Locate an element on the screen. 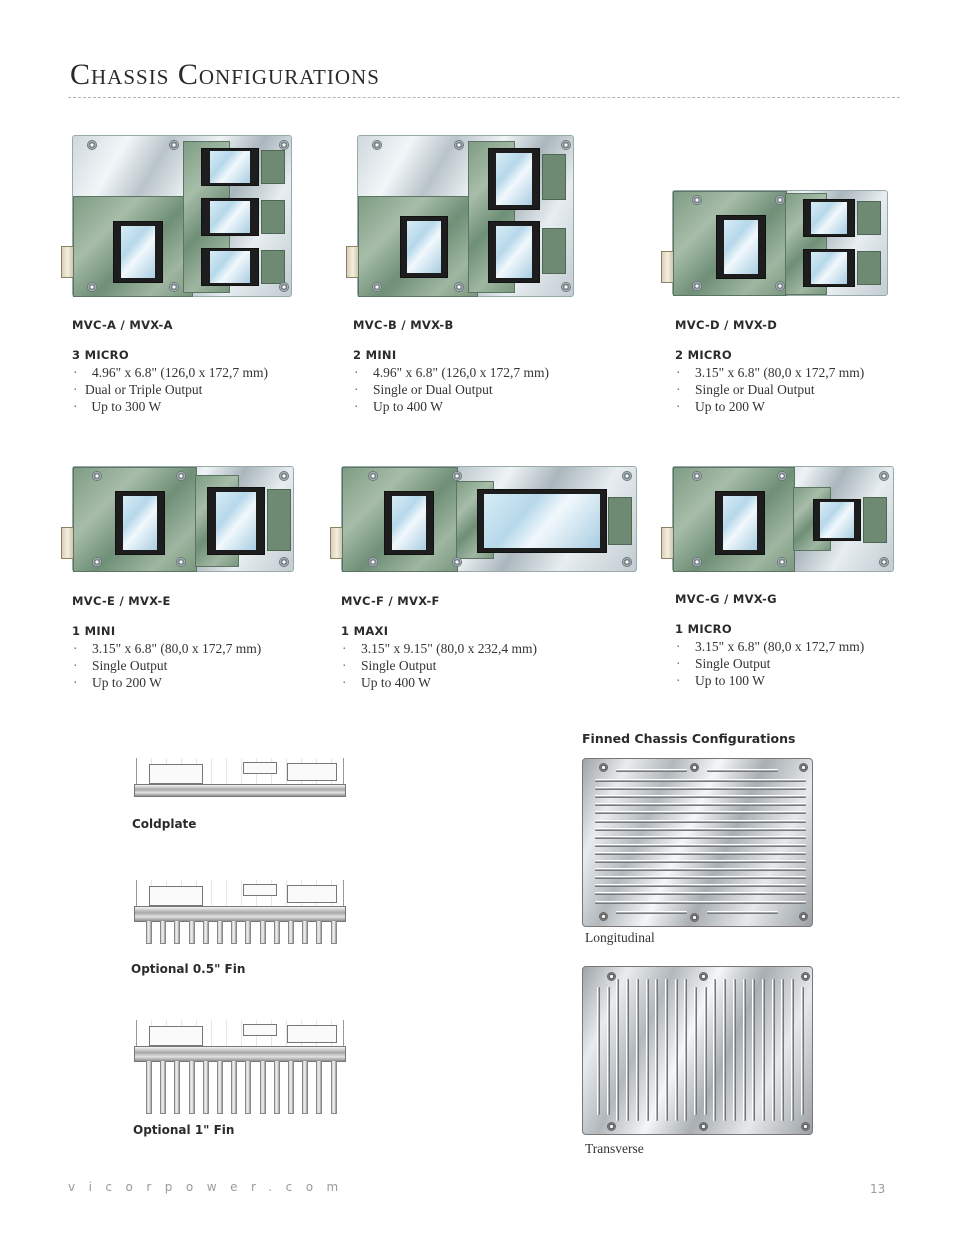 The width and height of the screenshot is (954, 1235). side-view-one-inch-fin is located at coordinates (240, 1067).